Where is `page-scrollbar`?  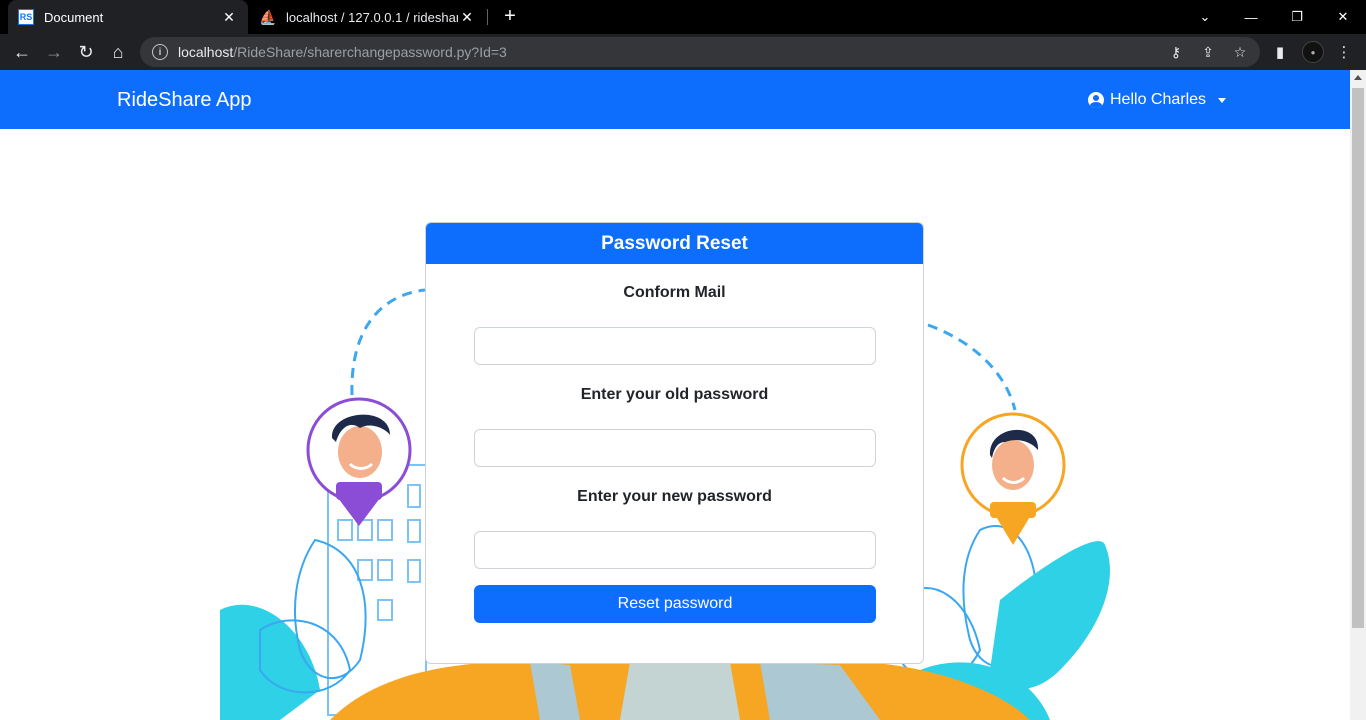
page-scrollbar is located at coordinates (1358, 395).